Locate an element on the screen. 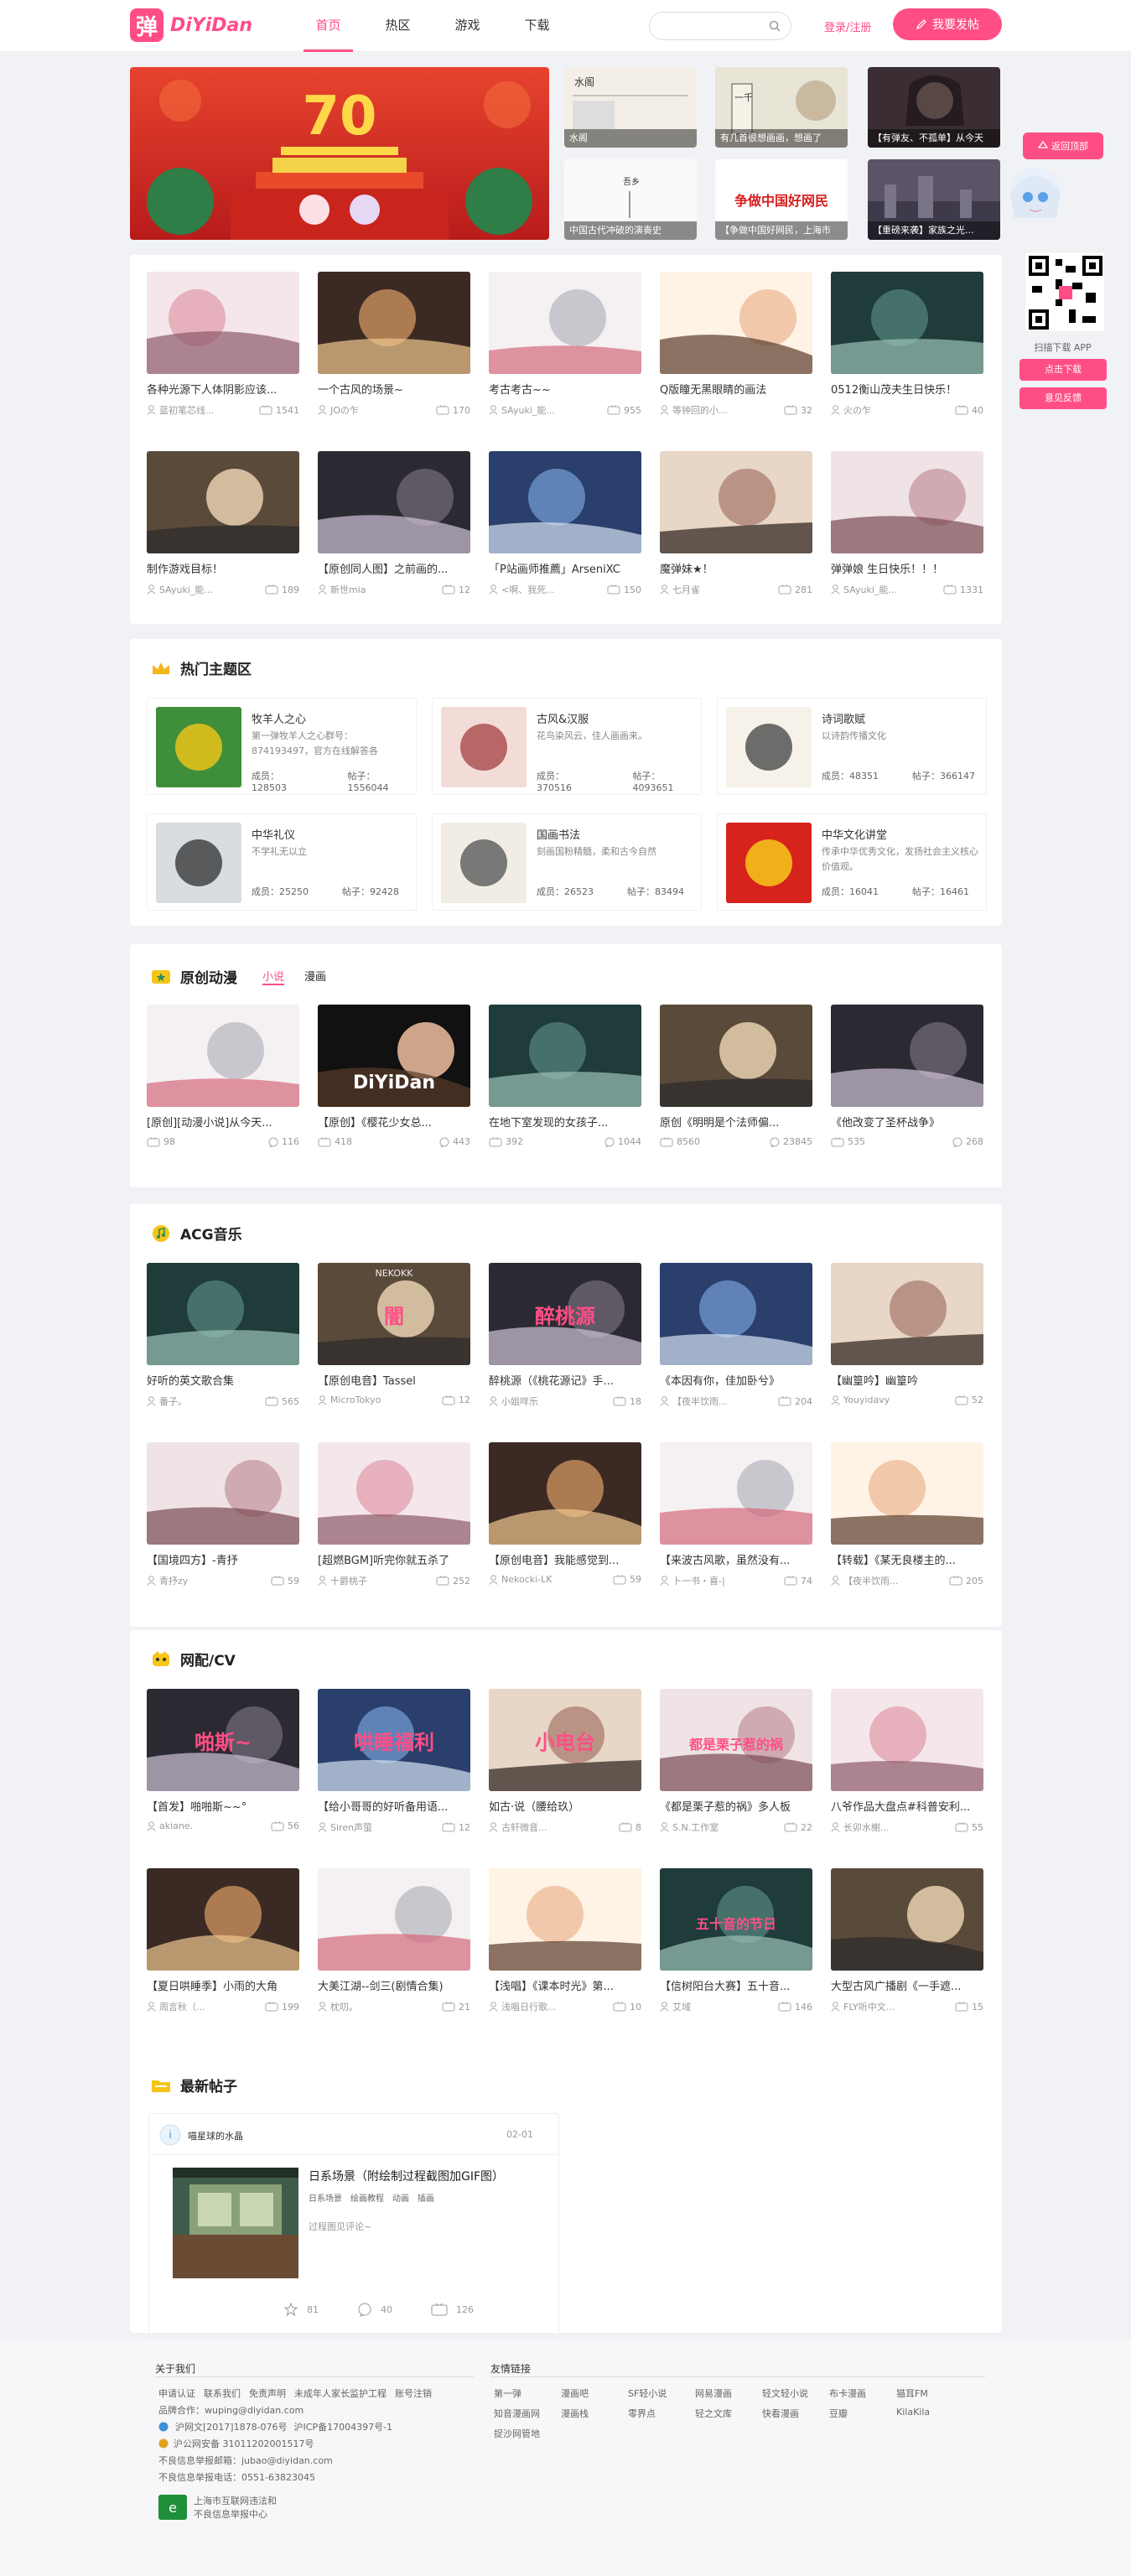  card-title: 【原创电音】Tassel is located at coordinates (394, 1380).